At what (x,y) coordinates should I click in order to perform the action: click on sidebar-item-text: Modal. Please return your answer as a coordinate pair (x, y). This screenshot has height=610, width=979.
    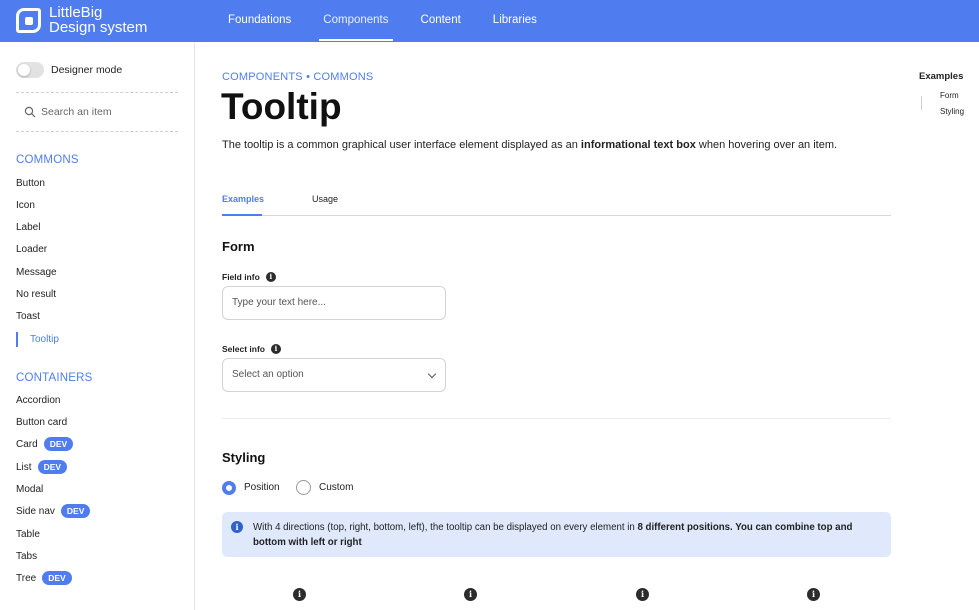
    Looking at the image, I should click on (30, 489).